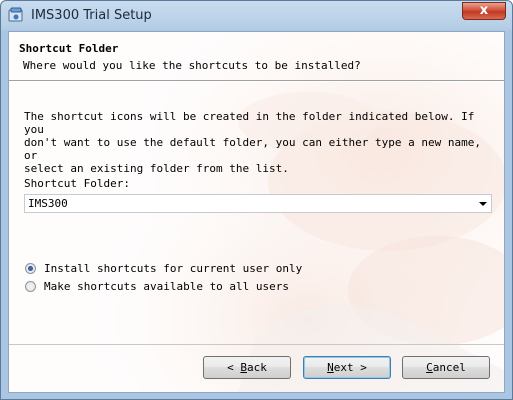  Describe the element at coordinates (429, 367) in the screenshot. I see `cancel-button-accel: C` at that location.